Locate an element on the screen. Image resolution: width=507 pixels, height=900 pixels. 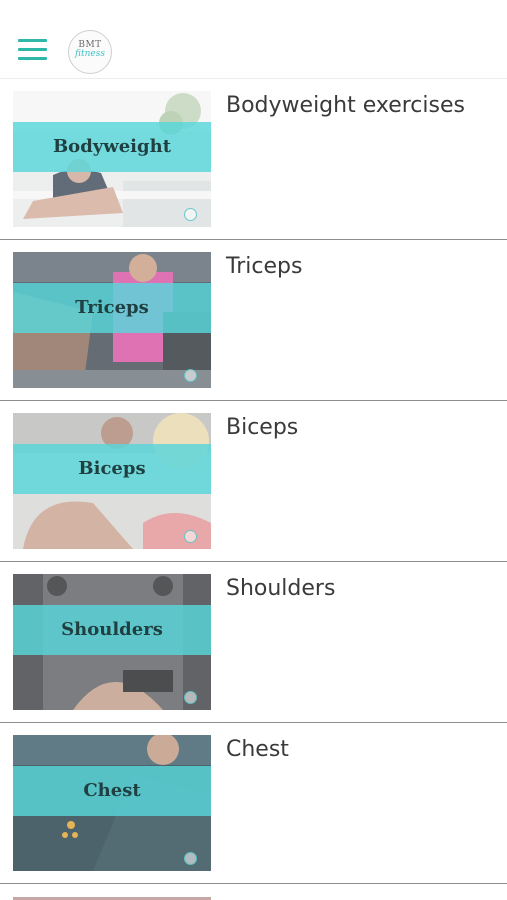
hamburger-menu-icon is located at coordinates (33, 51).